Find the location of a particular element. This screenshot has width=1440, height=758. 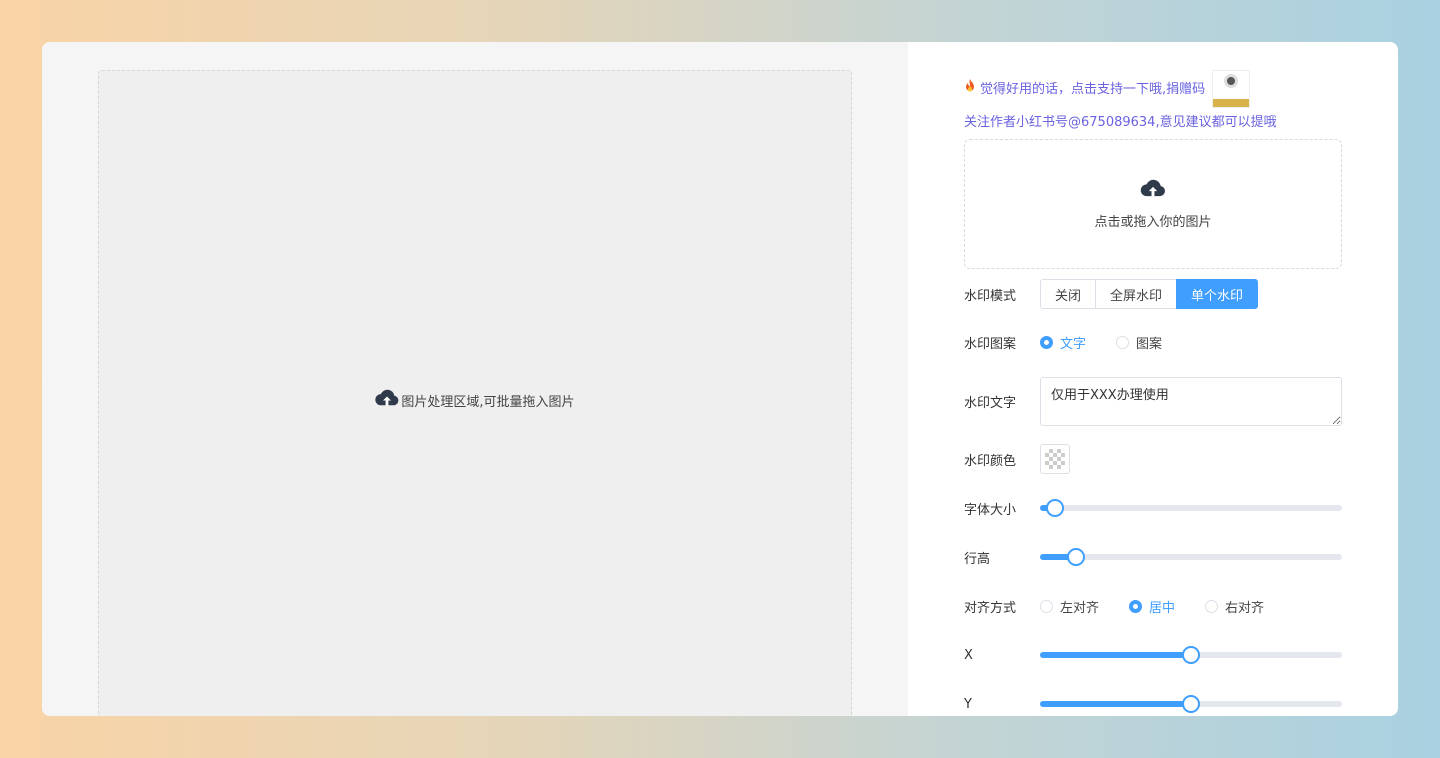

pattern-text-label: 文字 is located at coordinates (1073, 344).